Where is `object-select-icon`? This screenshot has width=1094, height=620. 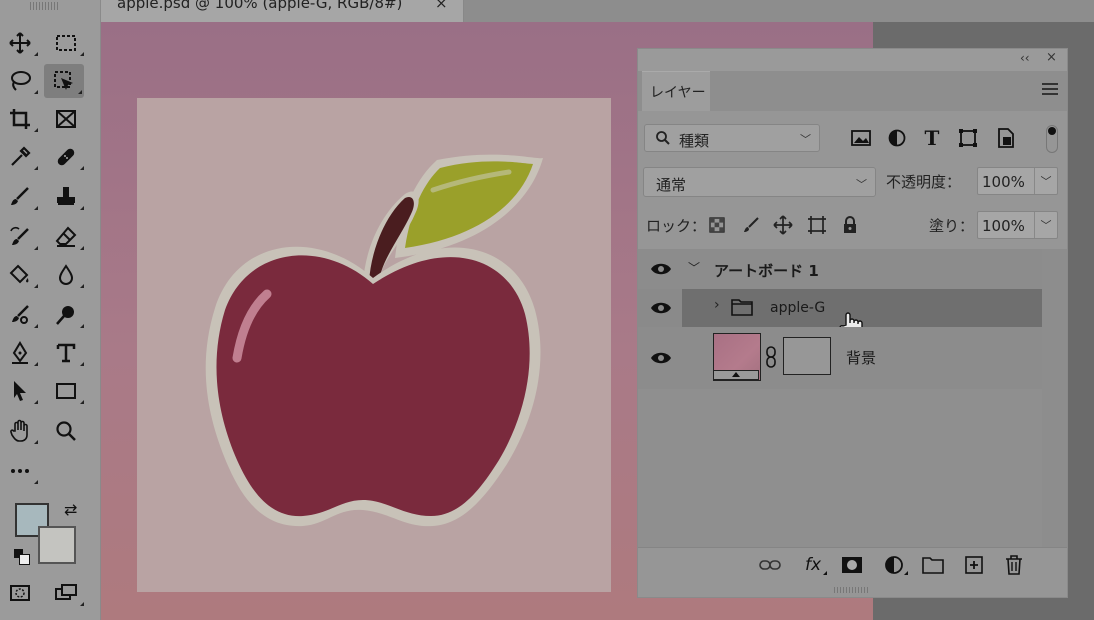 object-select-icon is located at coordinates (63, 80).